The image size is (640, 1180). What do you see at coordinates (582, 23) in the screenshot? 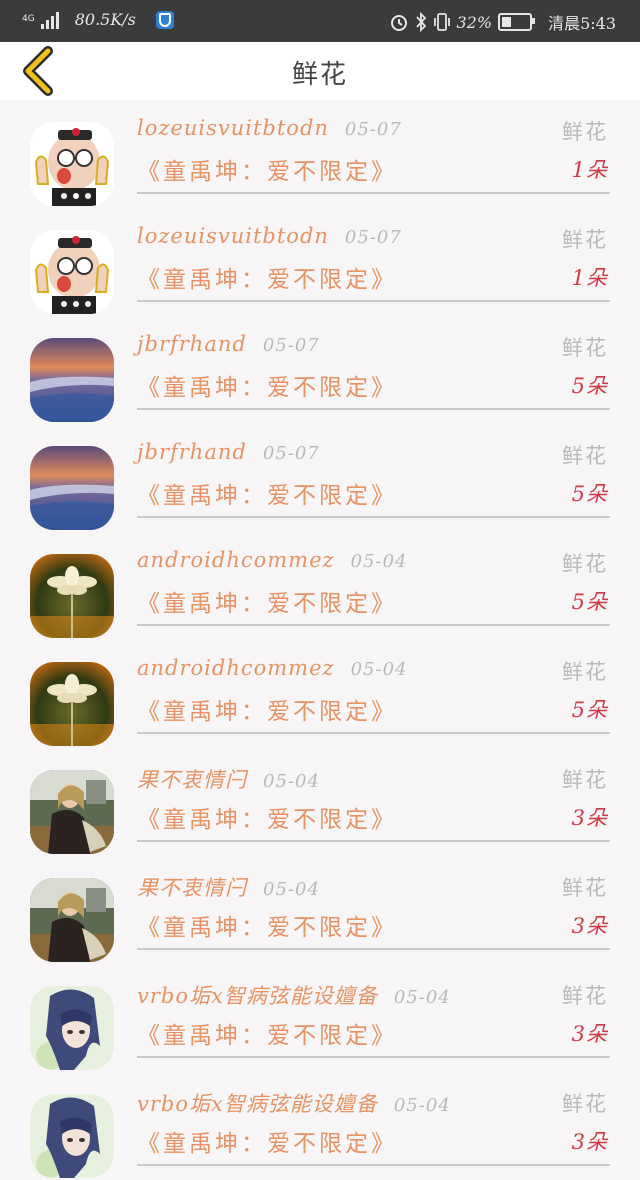
I see `clock: 清晨5:43` at bounding box center [582, 23].